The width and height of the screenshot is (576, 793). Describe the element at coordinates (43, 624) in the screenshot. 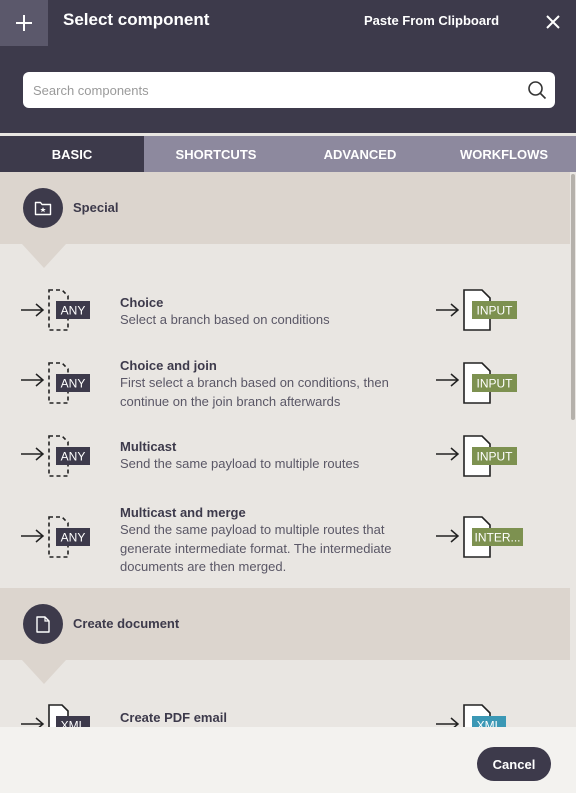

I see `document-icon` at that location.